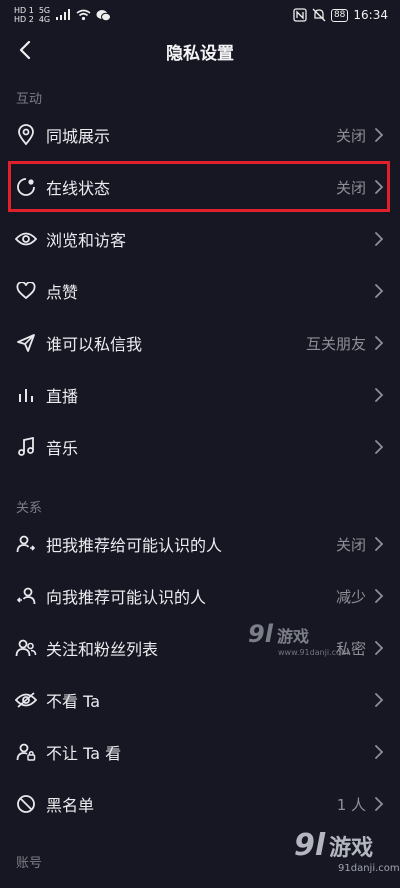  What do you see at coordinates (200, 15) in the screenshot?
I see `status-bar: HD 1 HD 2 5G 4G 88 16:34` at bounding box center [200, 15].